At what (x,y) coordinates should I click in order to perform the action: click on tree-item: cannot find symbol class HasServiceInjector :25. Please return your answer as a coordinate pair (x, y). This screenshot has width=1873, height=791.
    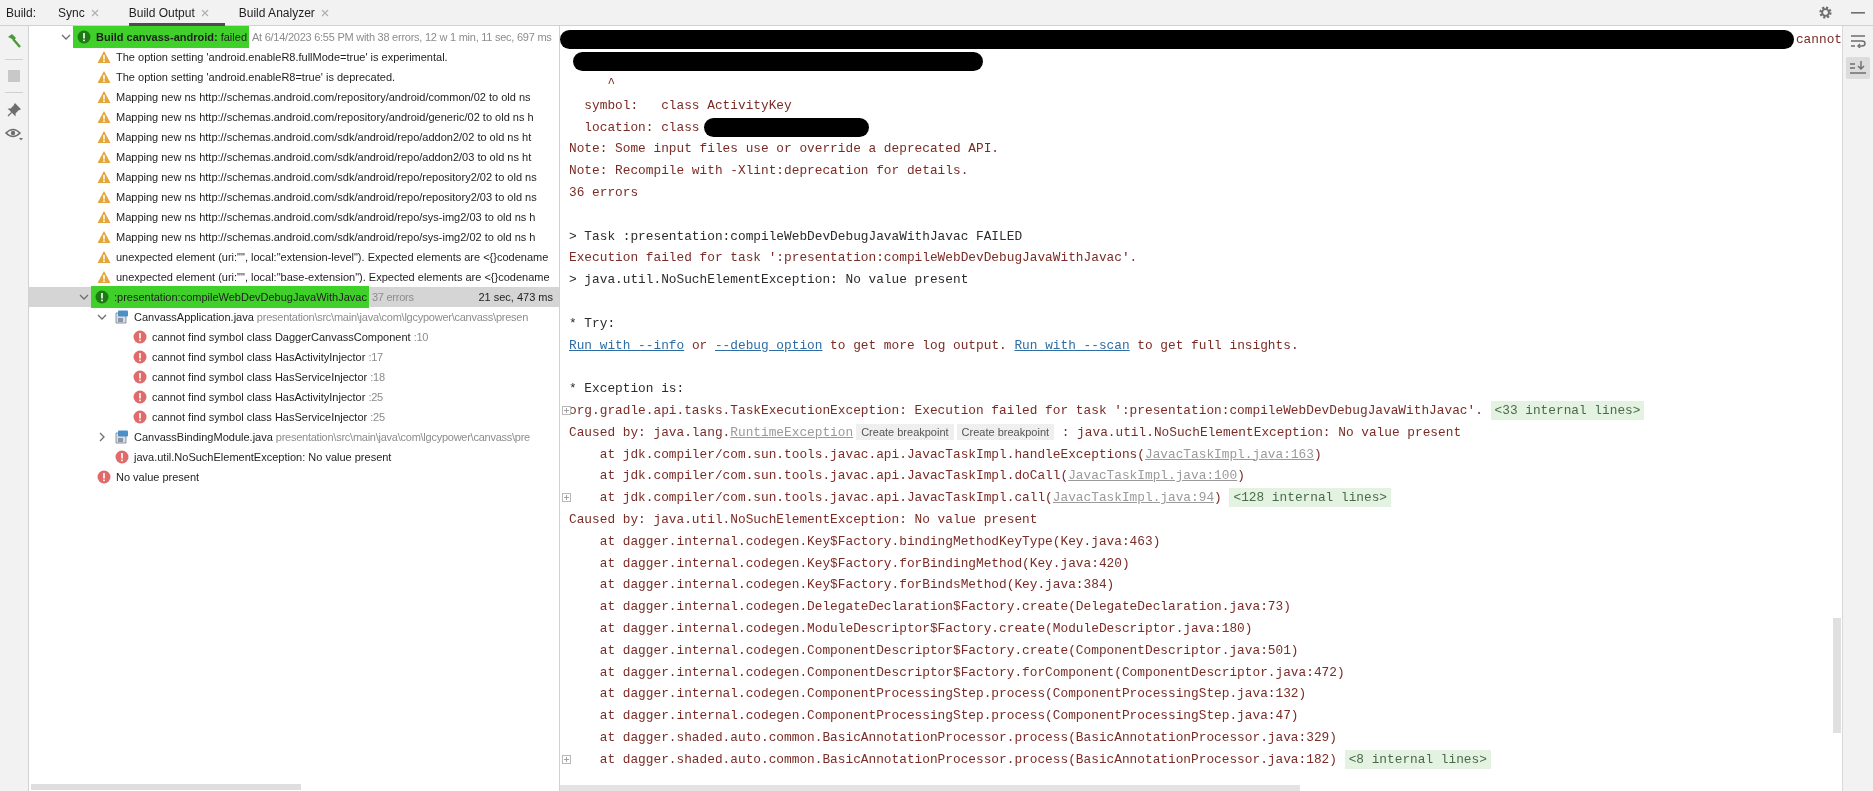
    Looking at the image, I should click on (294, 417).